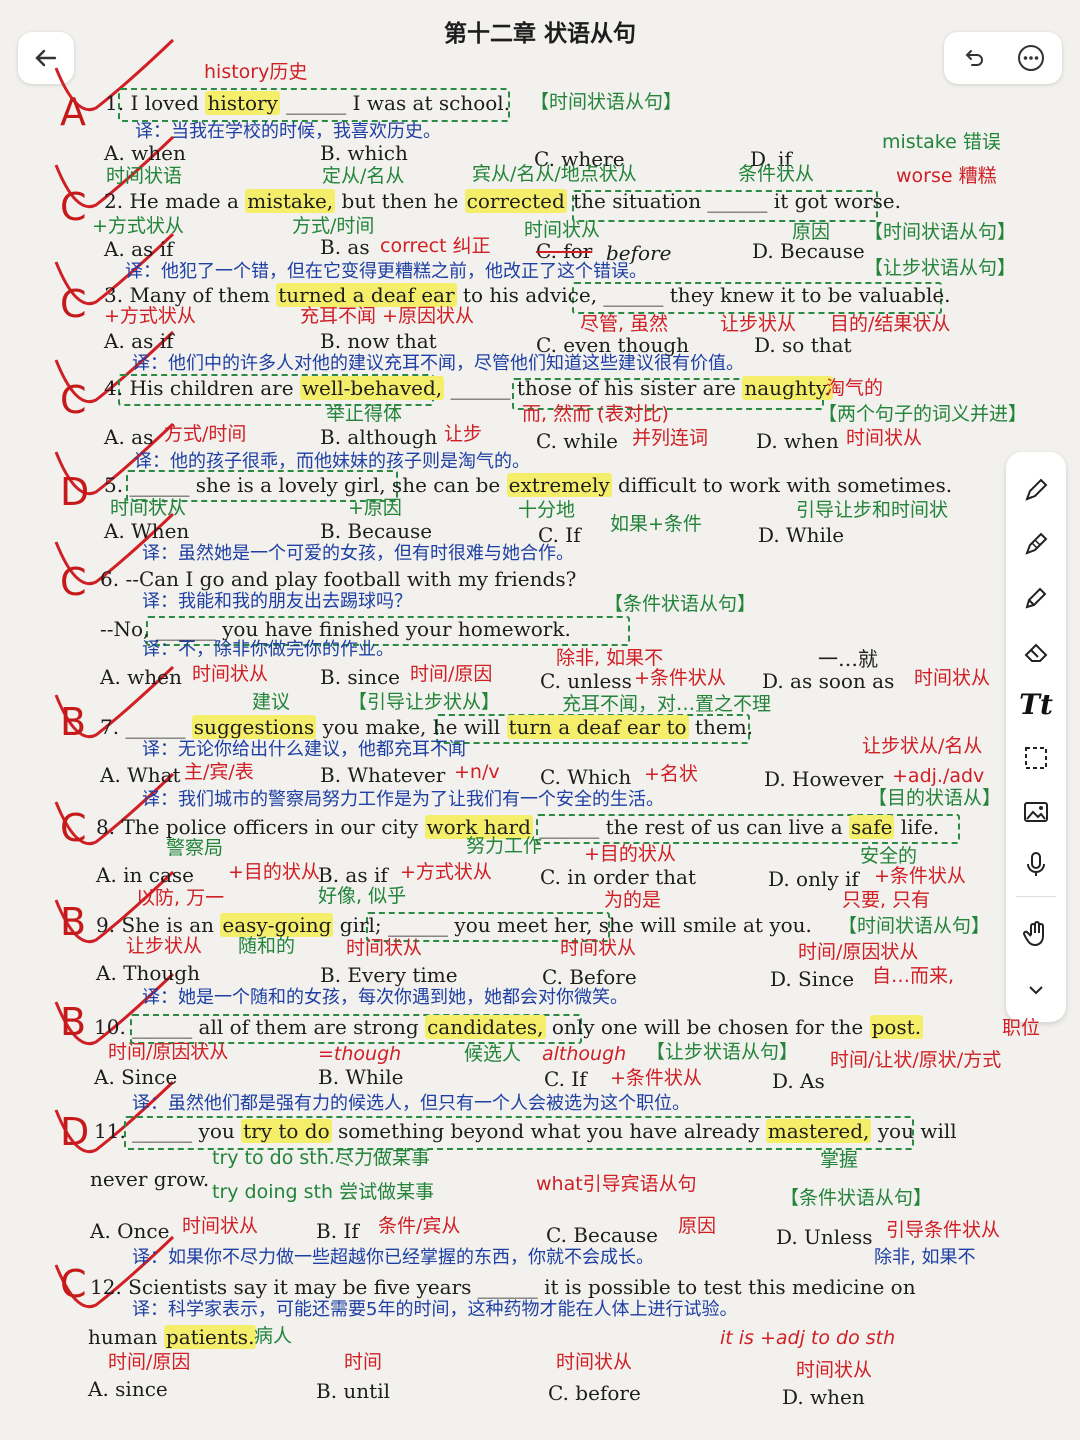  What do you see at coordinates (277, 601) in the screenshot?
I see `translation: 译：我能和我的朋友出去踢球吗？` at bounding box center [277, 601].